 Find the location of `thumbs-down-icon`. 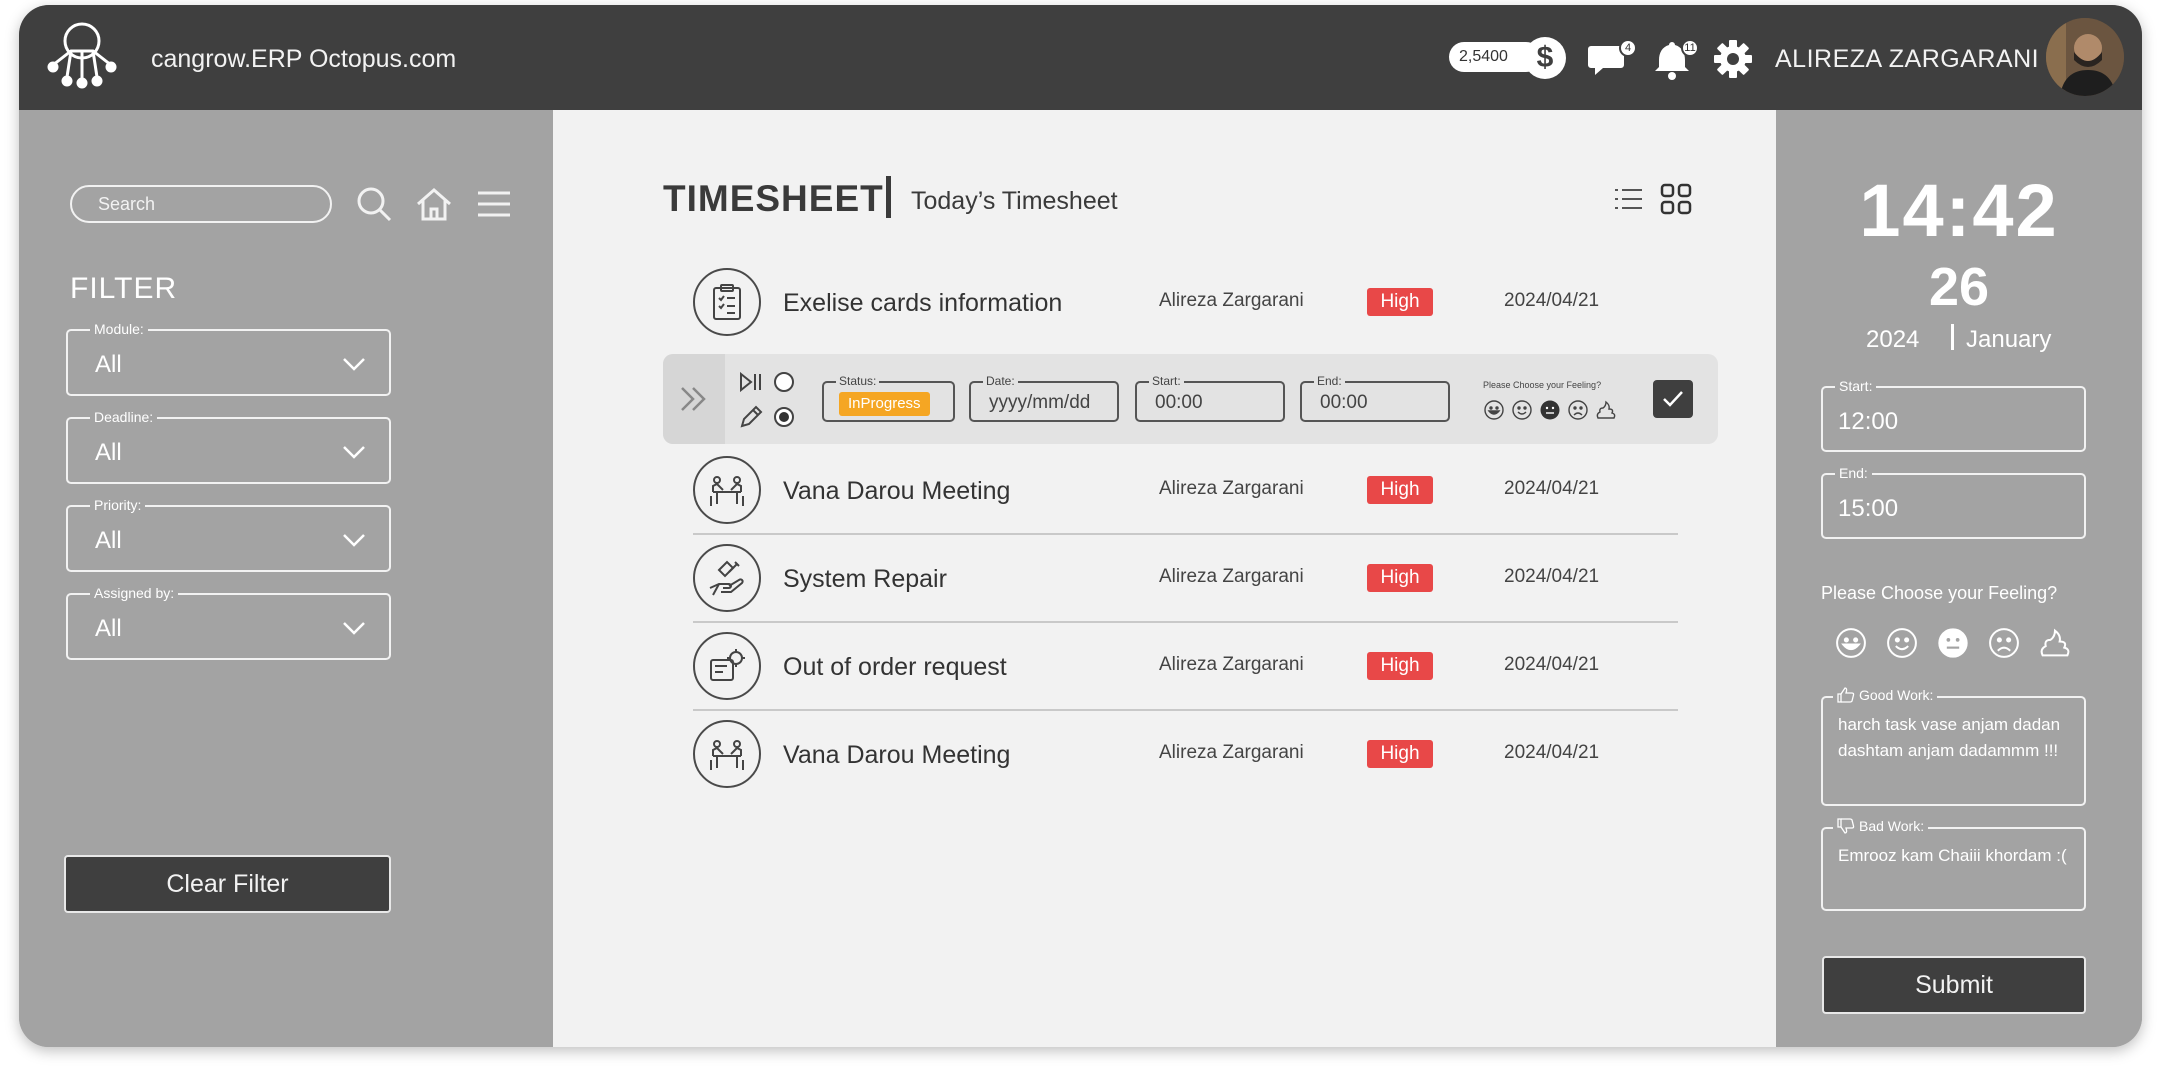

thumbs-down-icon is located at coordinates (1846, 826).